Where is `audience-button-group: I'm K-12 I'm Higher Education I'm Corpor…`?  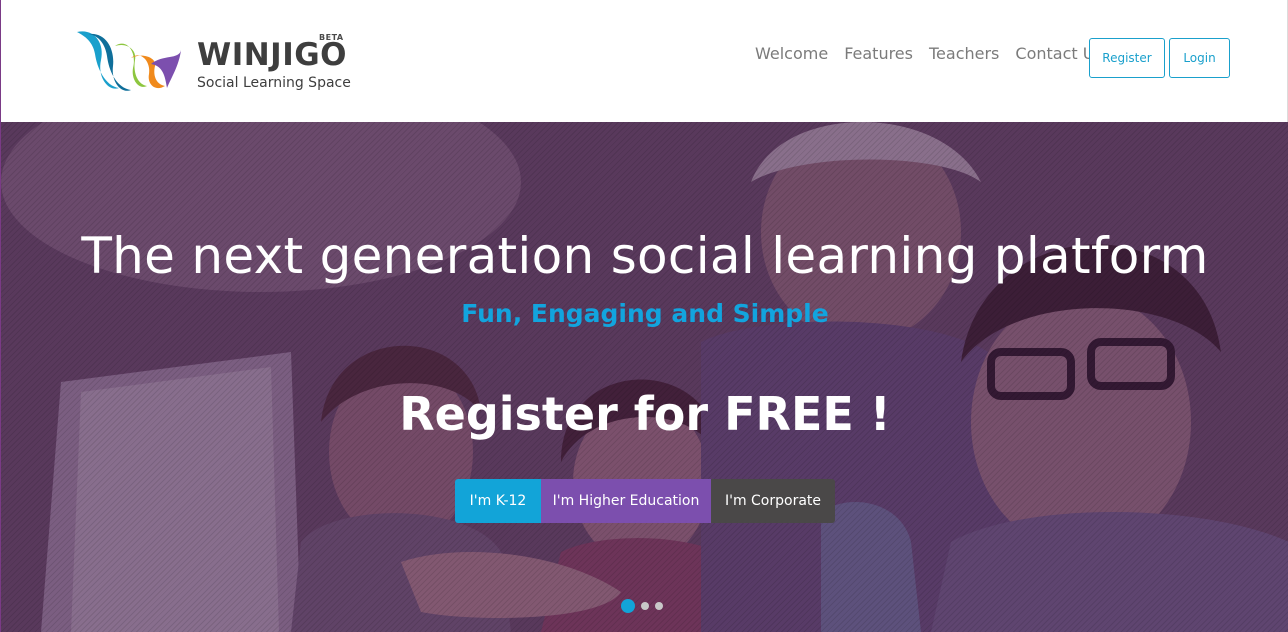 audience-button-group: I'm K-12 I'm Higher Education I'm Corpor… is located at coordinates (645, 501).